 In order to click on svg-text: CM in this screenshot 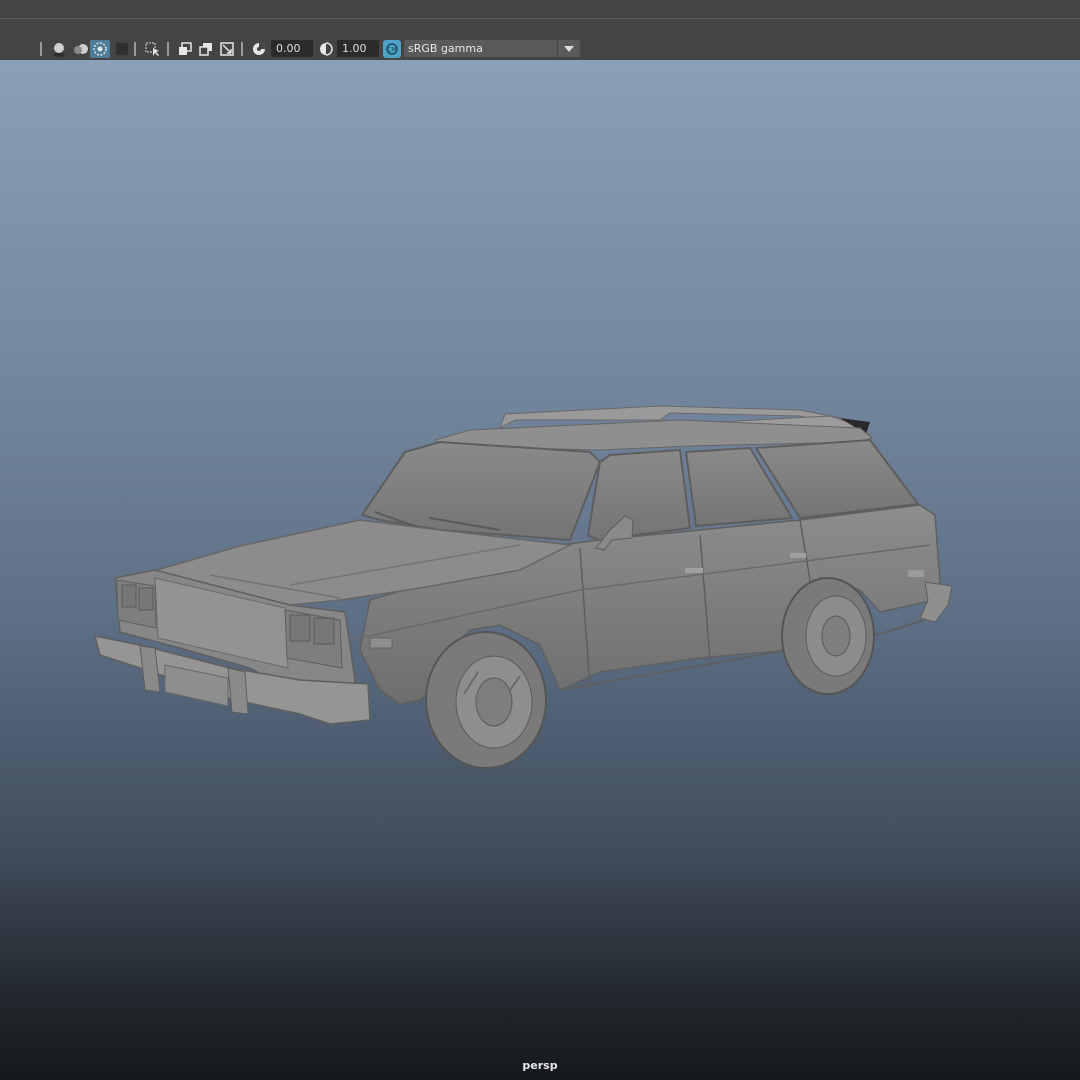, I will do `click(391, 50)`.